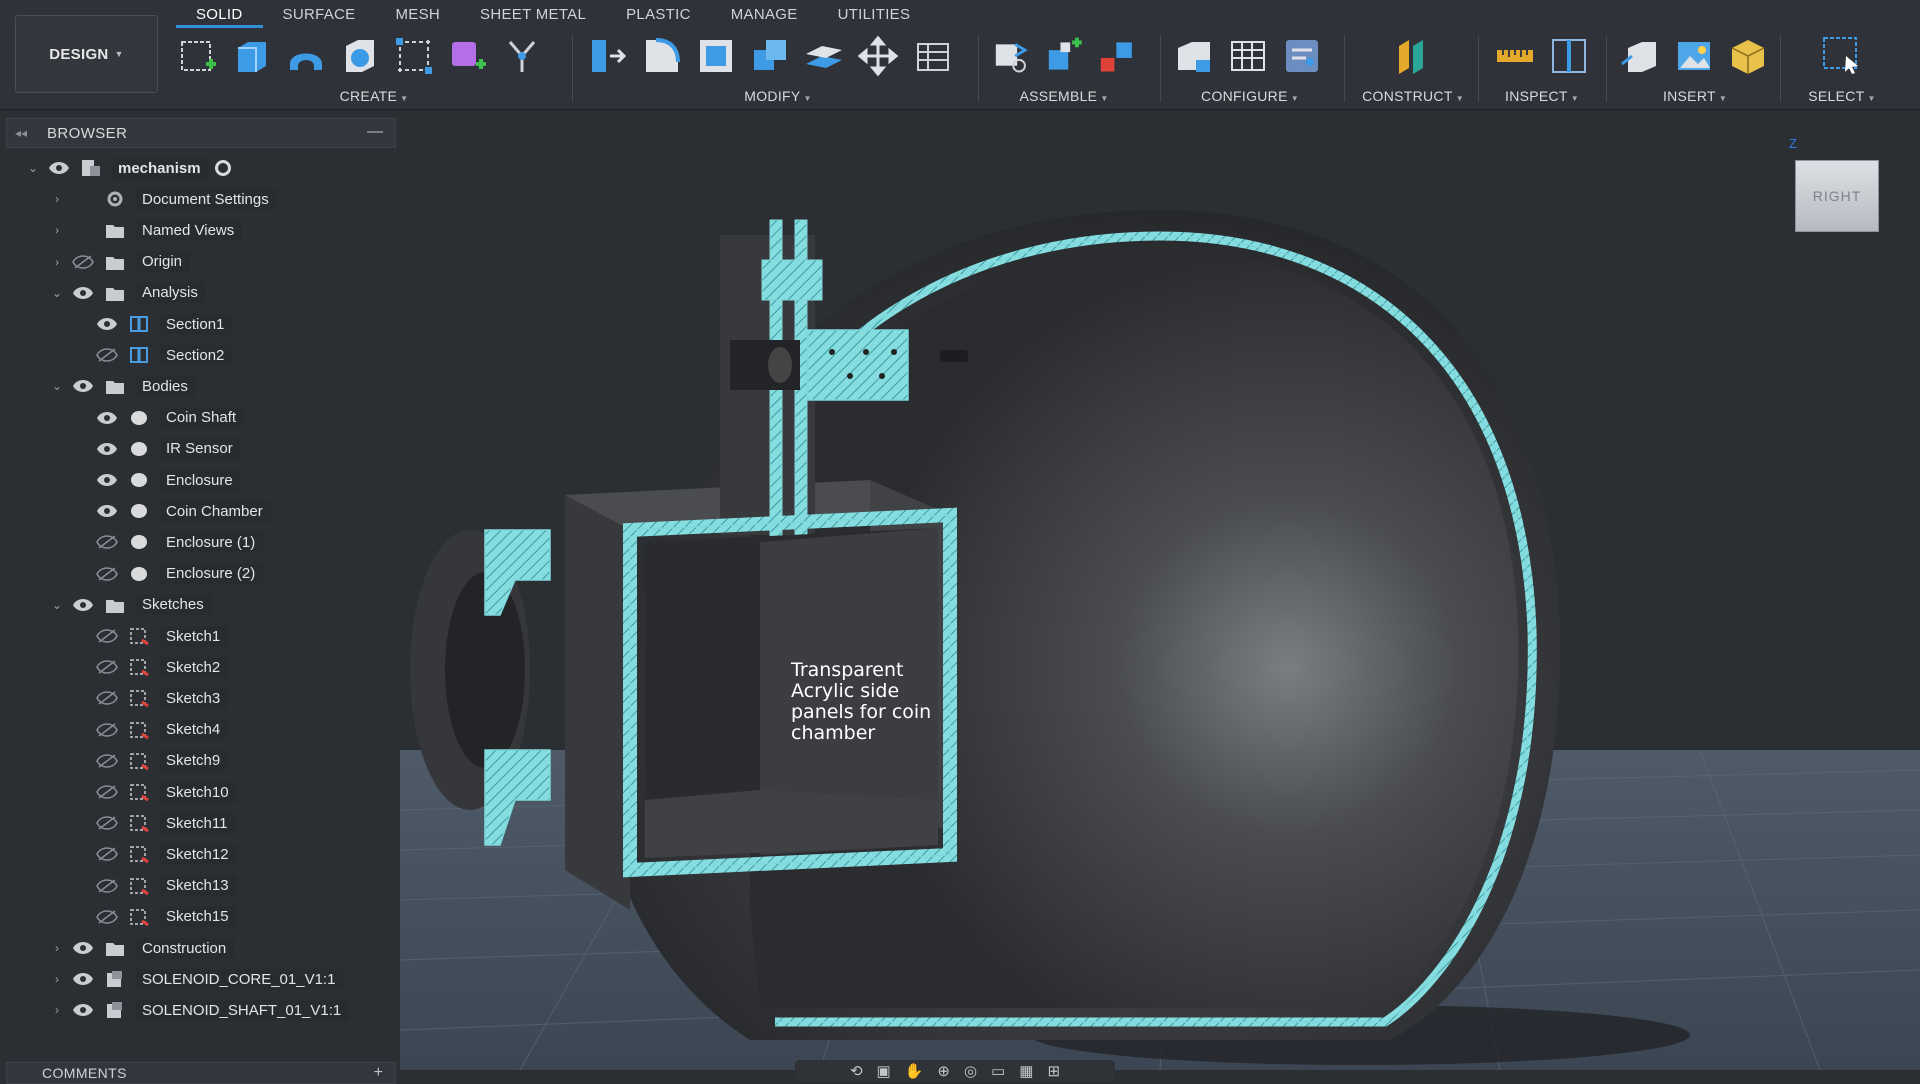 Image resolution: width=1920 pixels, height=1084 pixels. I want to click on move-copy-icon, so click(878, 56).